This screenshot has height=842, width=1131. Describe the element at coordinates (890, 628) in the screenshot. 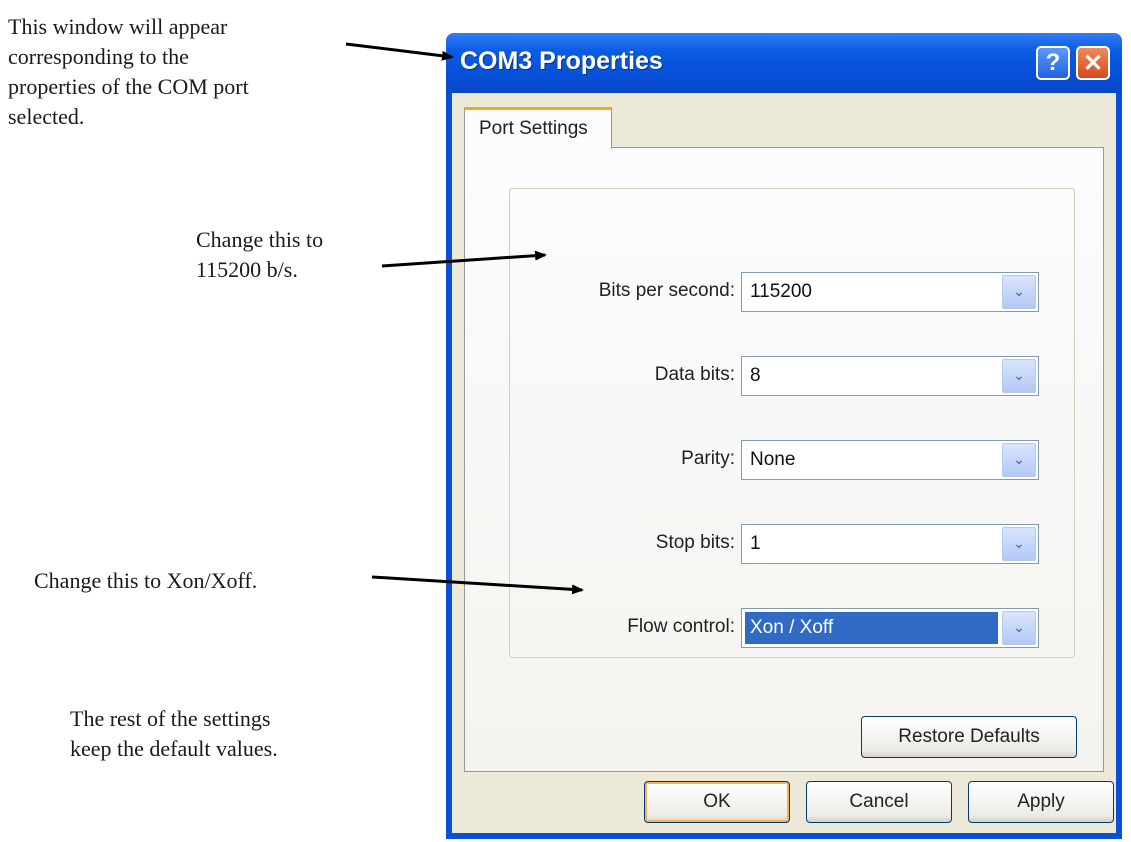

I see `flow-control-select: Xon / Xoff ⌄` at that location.